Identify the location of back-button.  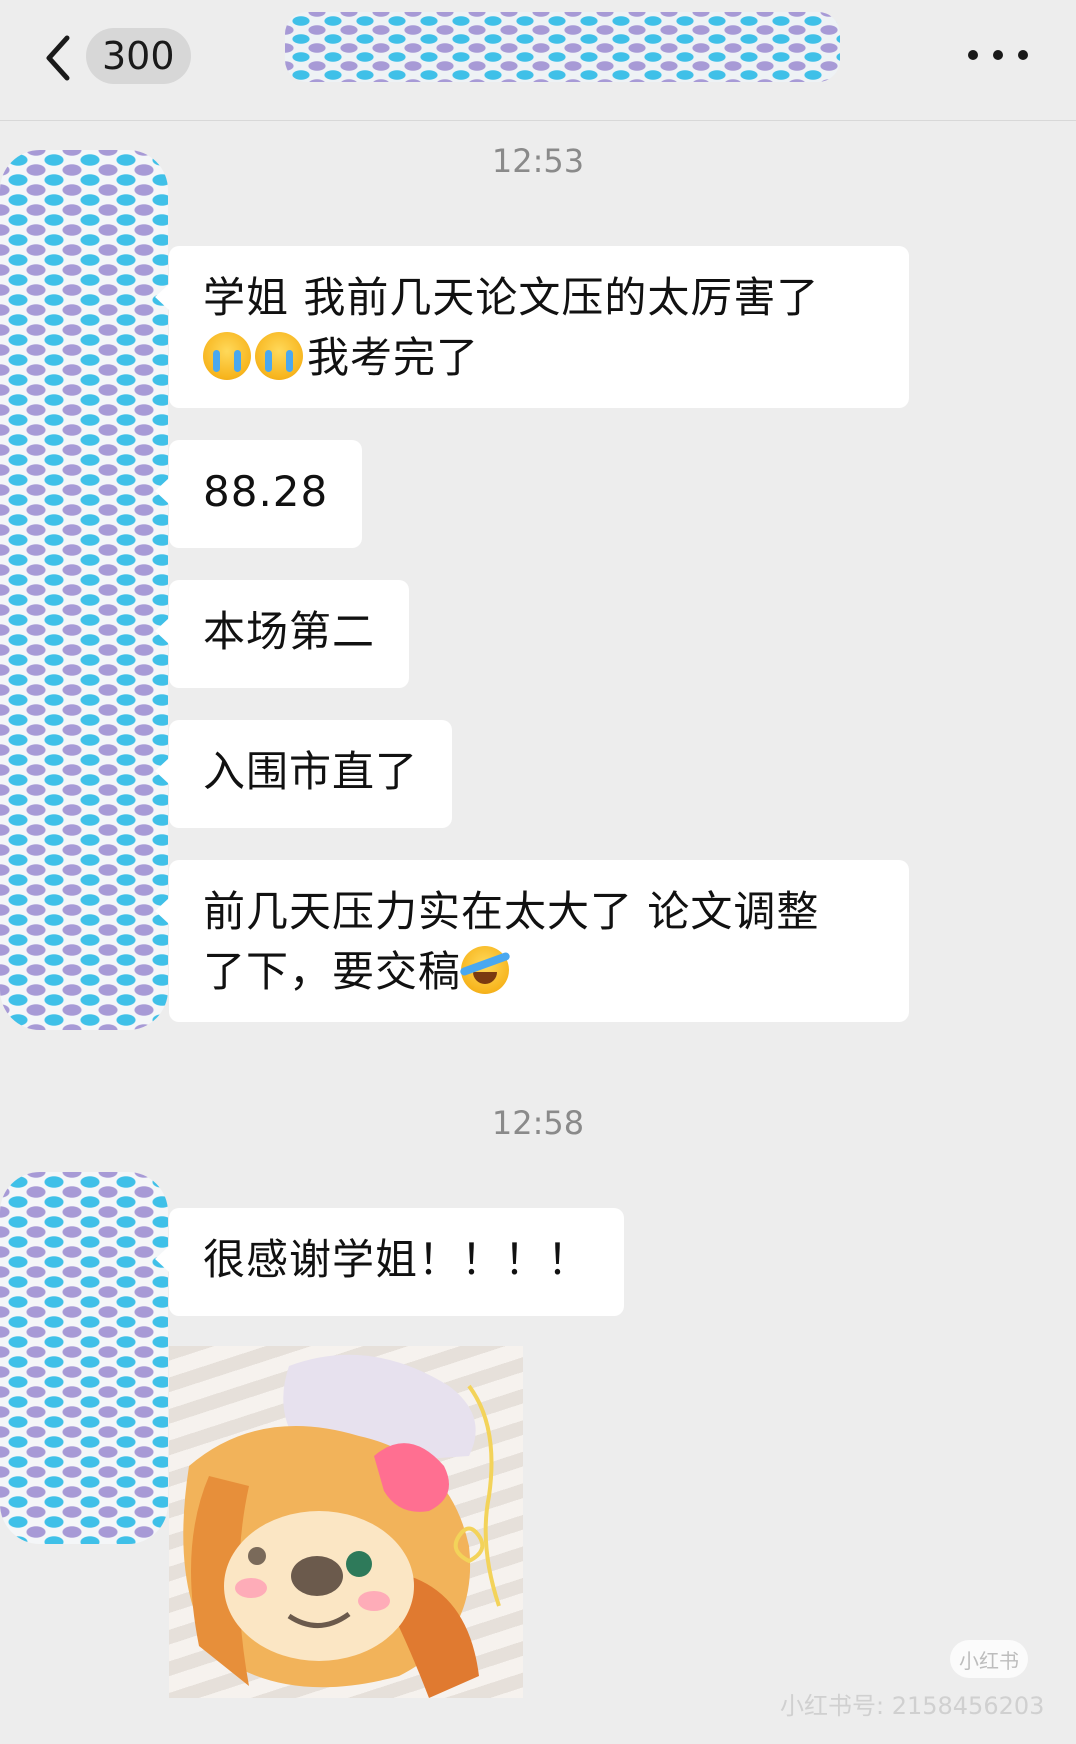
(58, 58).